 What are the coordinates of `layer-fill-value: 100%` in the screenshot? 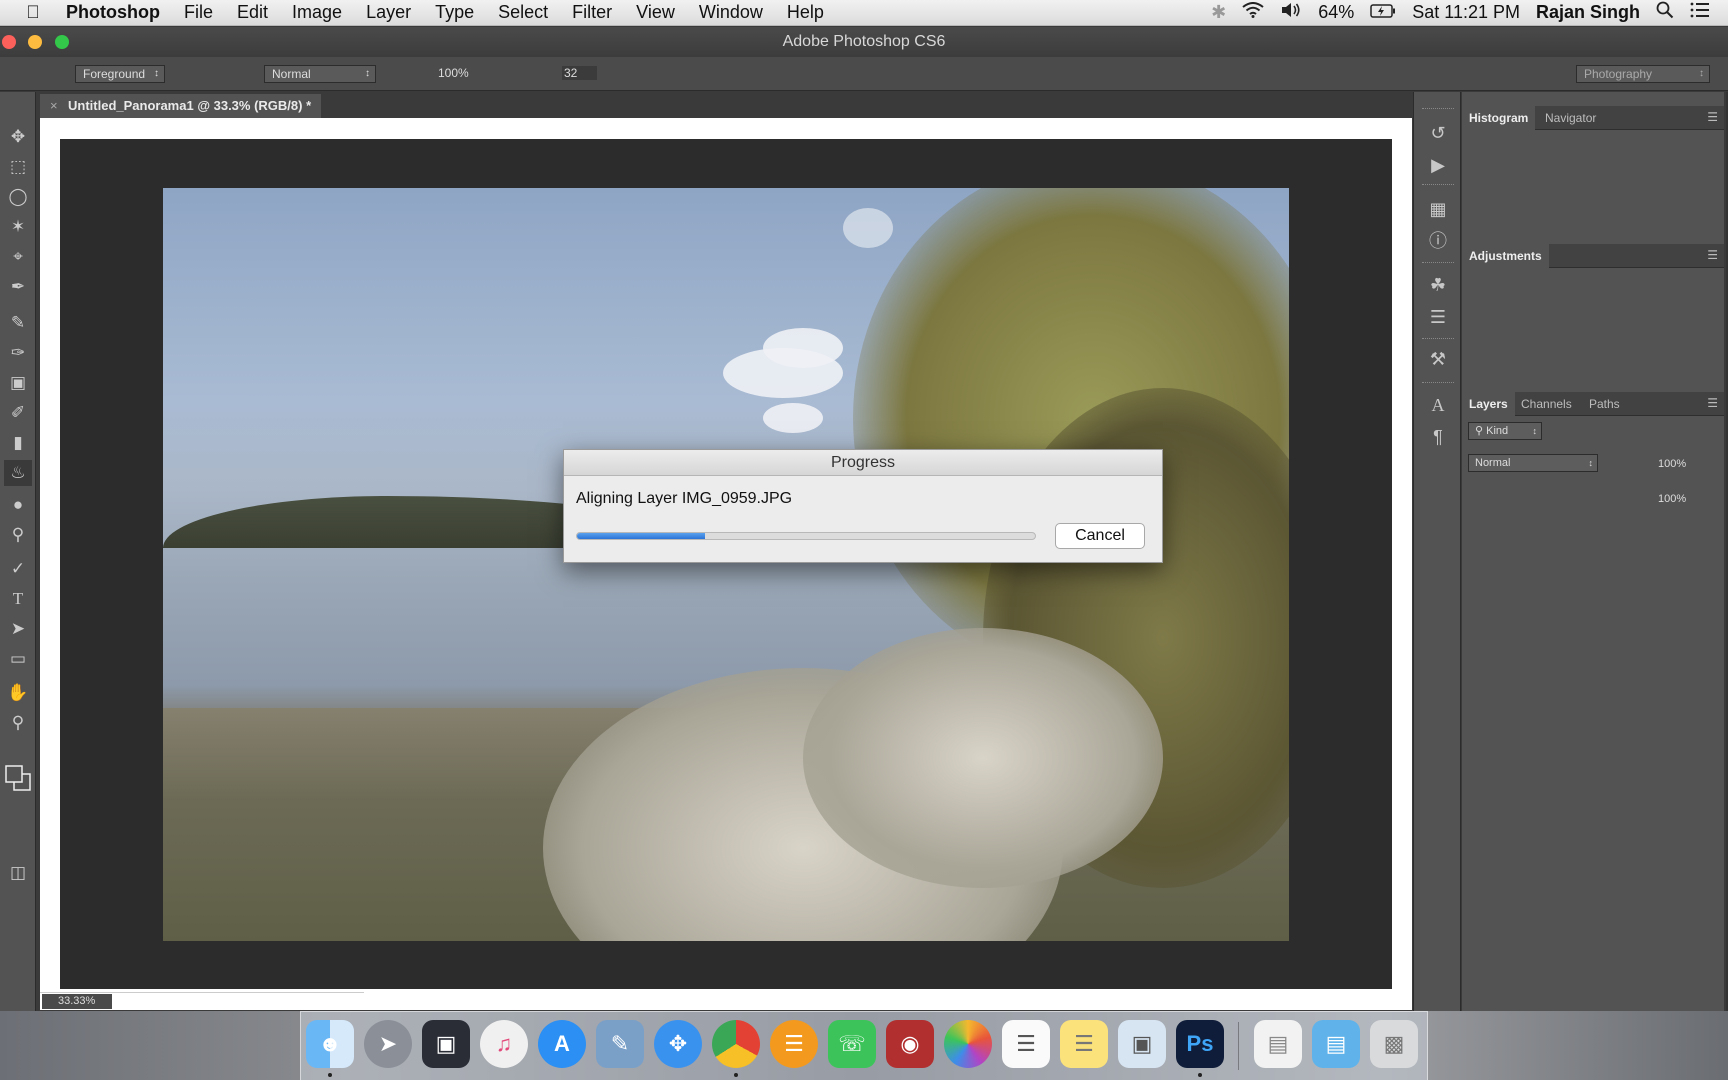 It's located at (1672, 499).